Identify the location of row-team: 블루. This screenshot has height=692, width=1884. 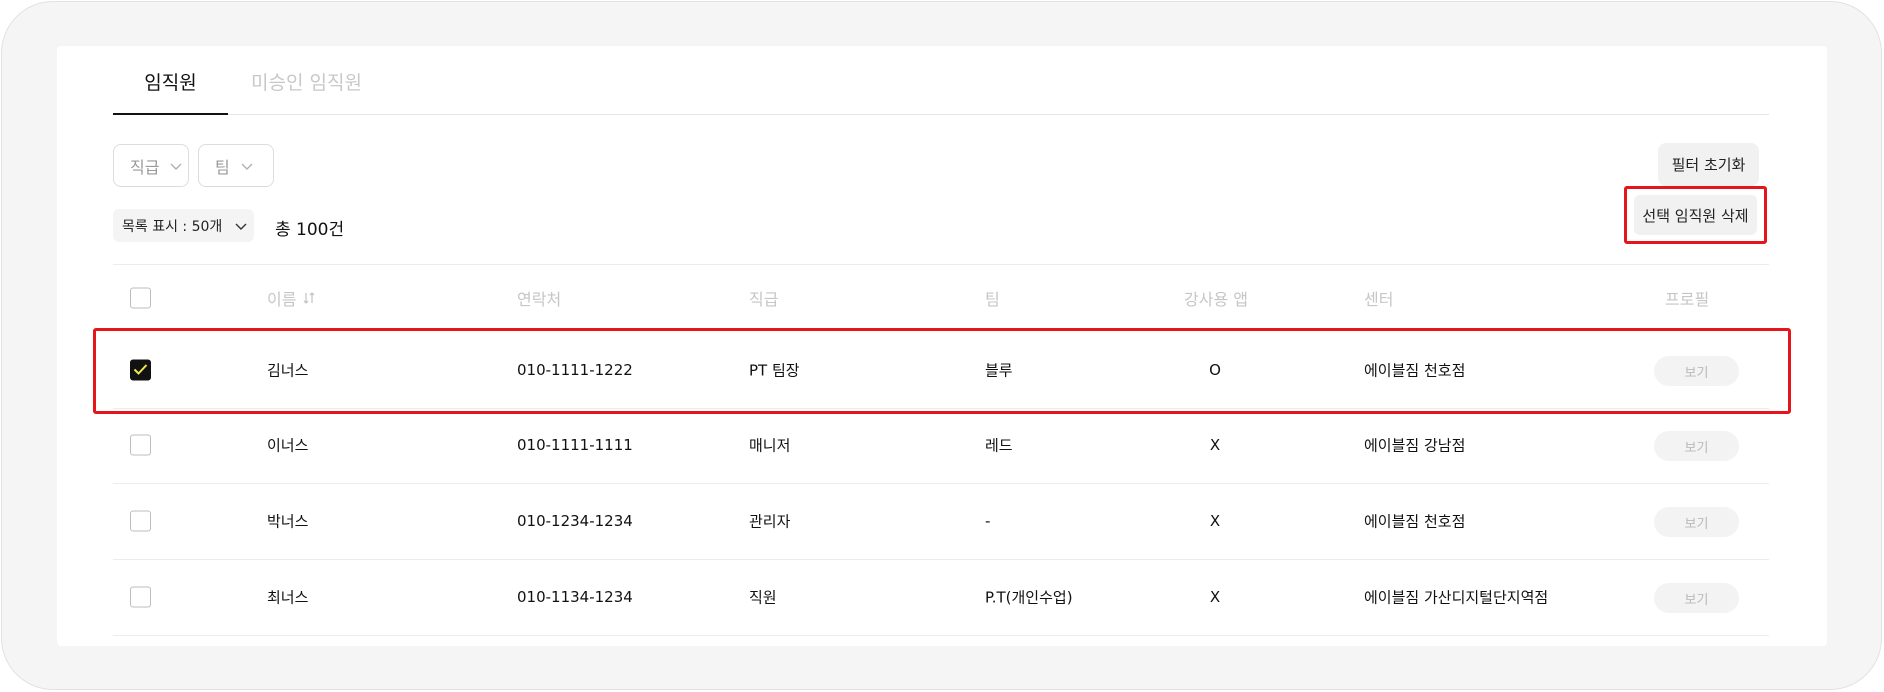
(999, 370).